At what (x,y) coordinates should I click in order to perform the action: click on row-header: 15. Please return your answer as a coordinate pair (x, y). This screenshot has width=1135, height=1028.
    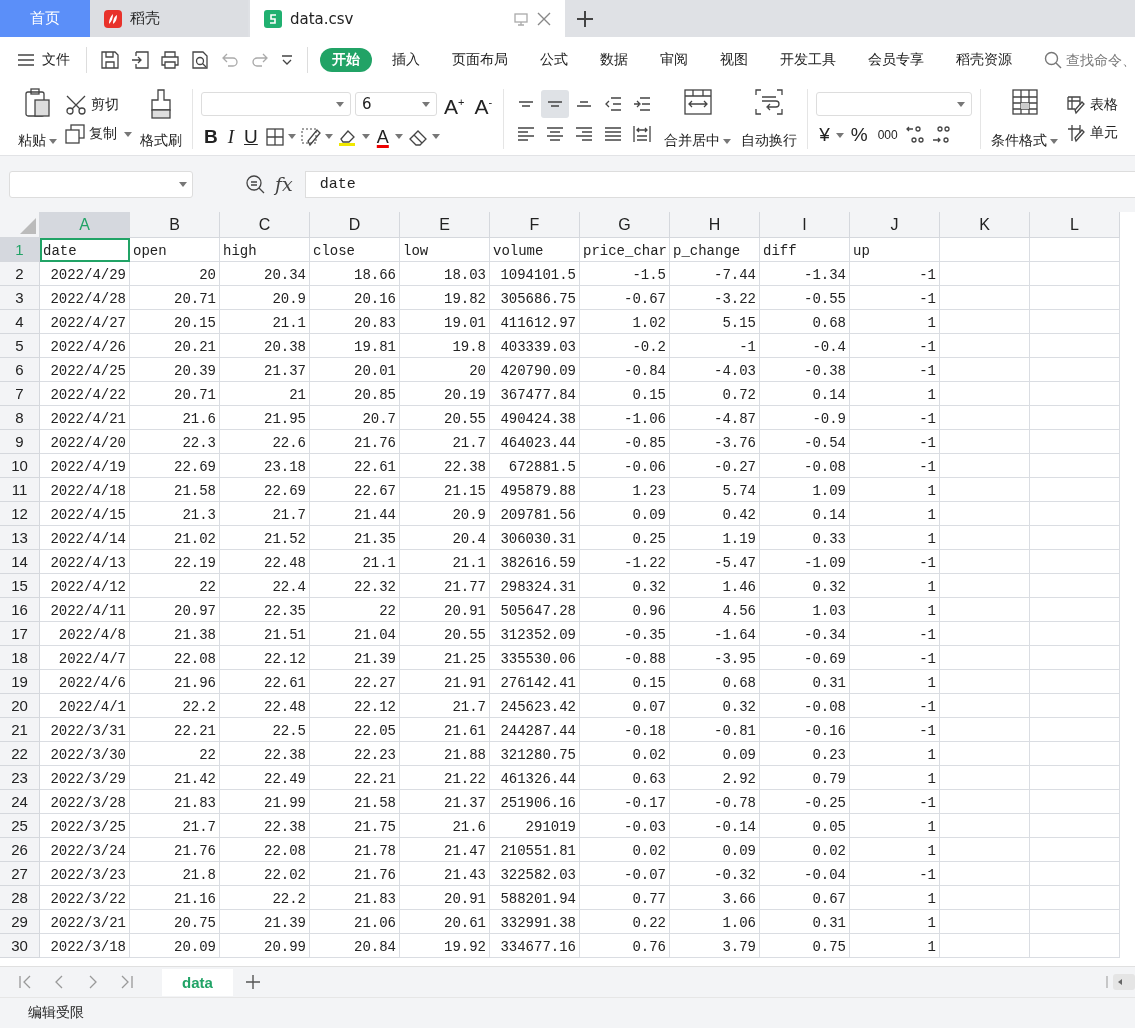
    Looking at the image, I should click on (20, 586).